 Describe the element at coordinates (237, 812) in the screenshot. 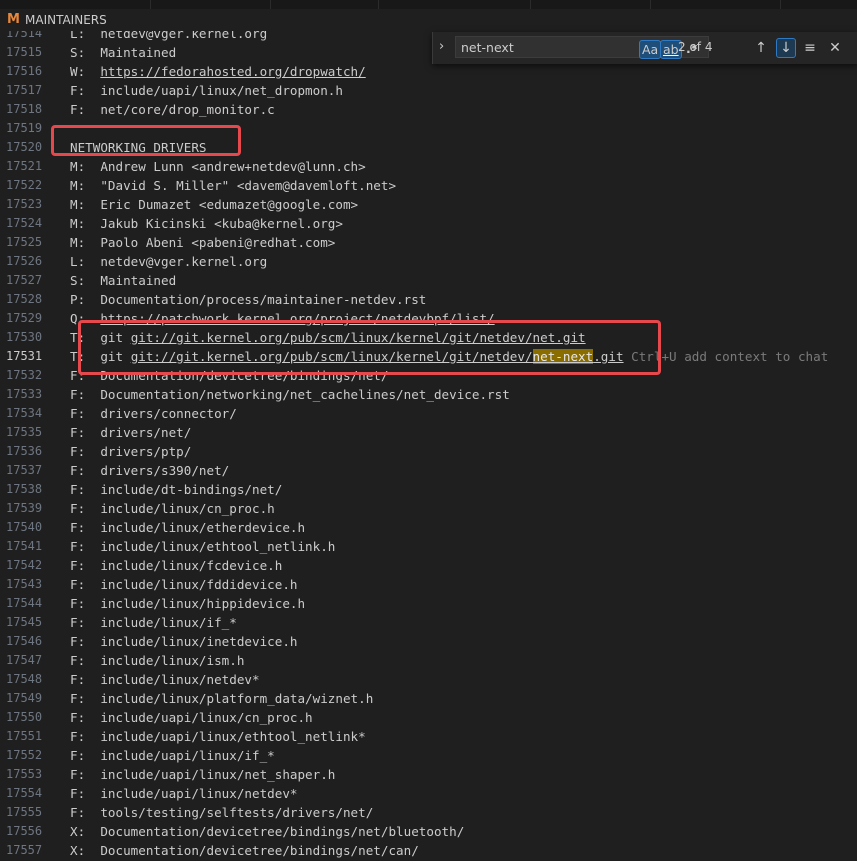

I see `field-value: tools/testing/selftests/drivers/net/` at that location.